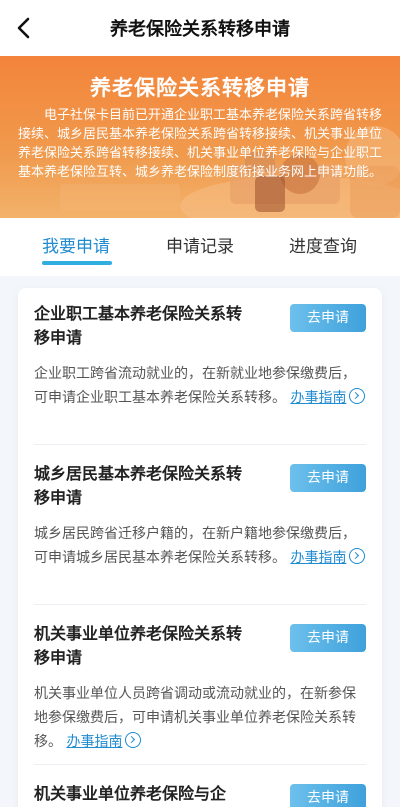  Describe the element at coordinates (200, 88) in the screenshot. I see `banner-title: 养老保险关系转移申请` at that location.